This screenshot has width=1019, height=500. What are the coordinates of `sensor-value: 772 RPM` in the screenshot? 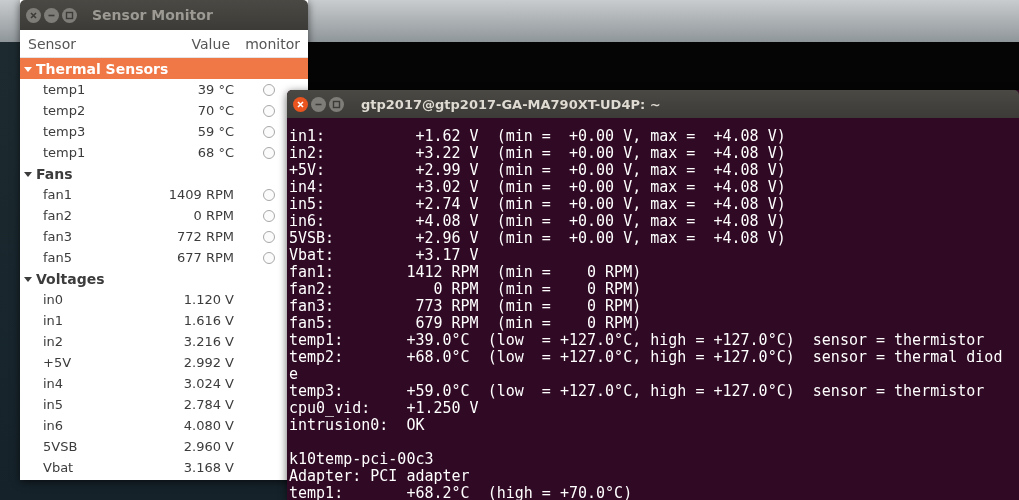 It's located at (204, 236).